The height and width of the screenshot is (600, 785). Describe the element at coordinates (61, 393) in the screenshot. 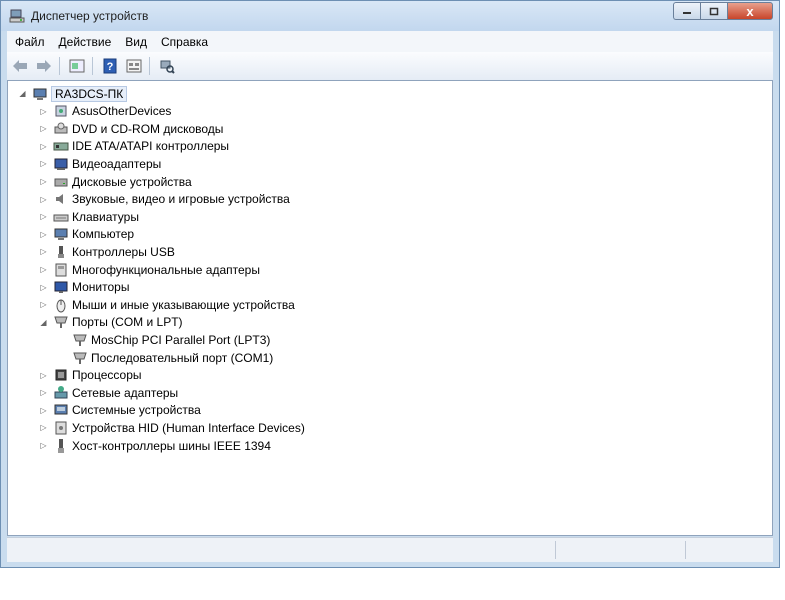

I see `network-adapter-icon` at that location.